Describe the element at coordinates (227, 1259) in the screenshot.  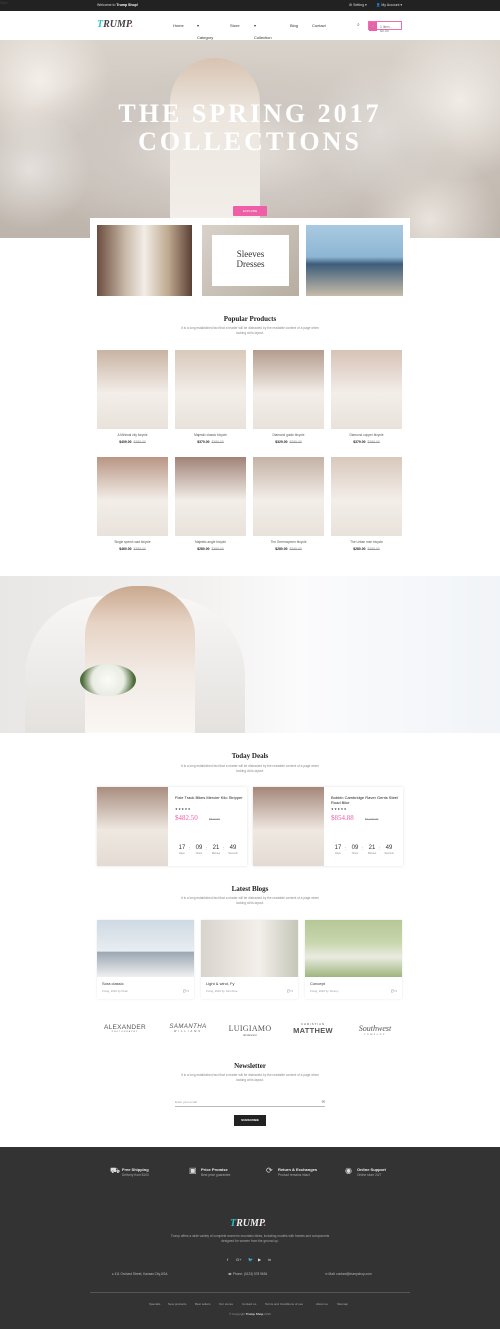
I see `facebook-icon: f` at that location.